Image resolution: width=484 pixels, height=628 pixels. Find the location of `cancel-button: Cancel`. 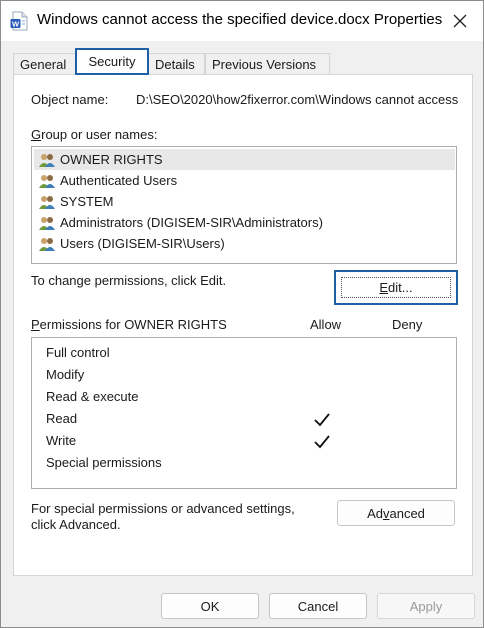

cancel-button: Cancel is located at coordinates (318, 606).